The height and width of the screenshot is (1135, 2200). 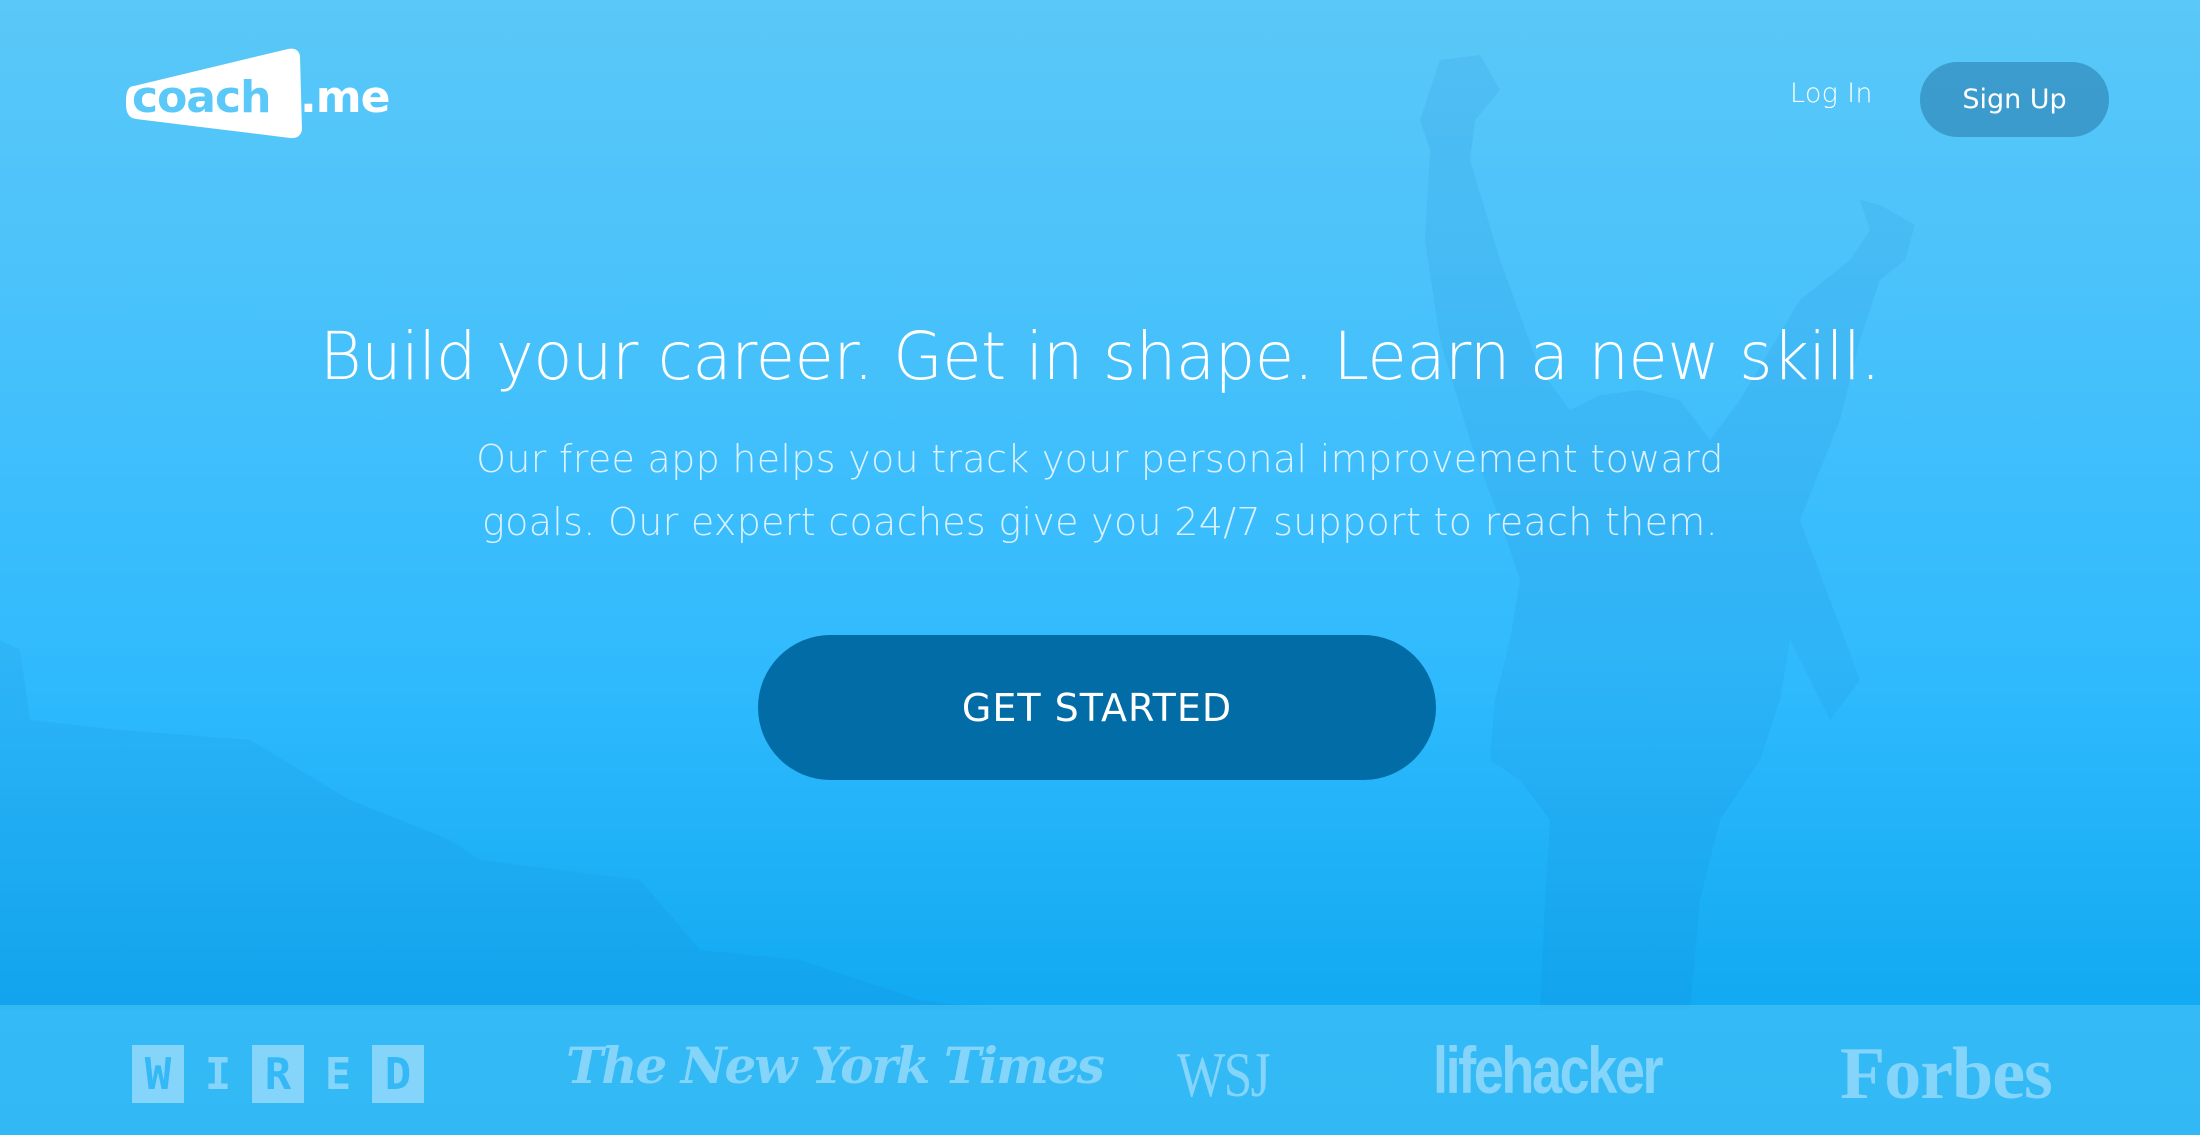 What do you see at coordinates (158, 1074) in the screenshot?
I see `wired-letter: W` at bounding box center [158, 1074].